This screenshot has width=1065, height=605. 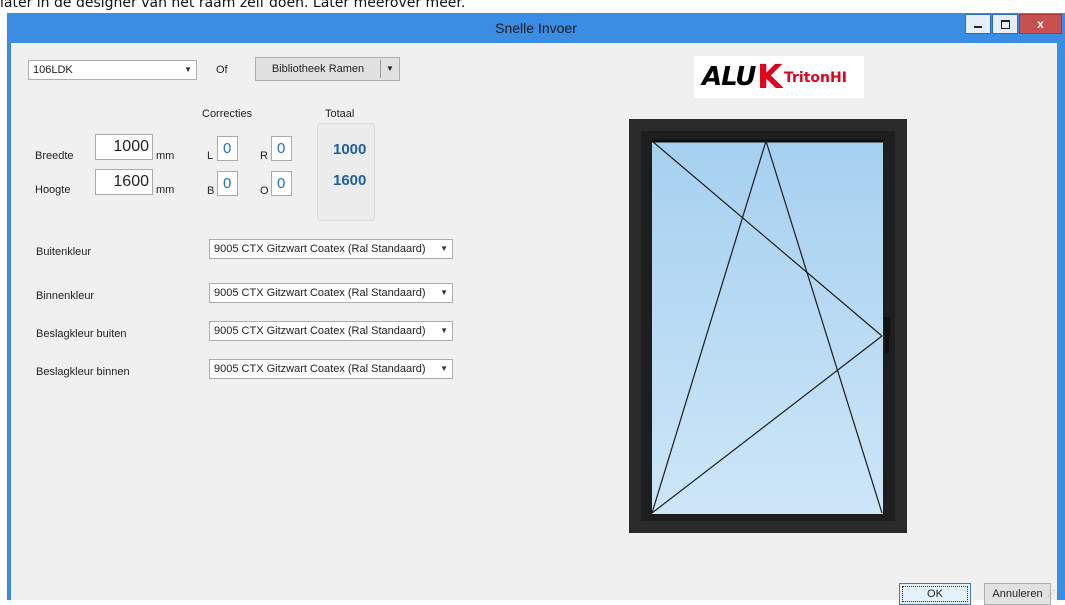 I want to click on minimize-button, so click(x=978, y=24).